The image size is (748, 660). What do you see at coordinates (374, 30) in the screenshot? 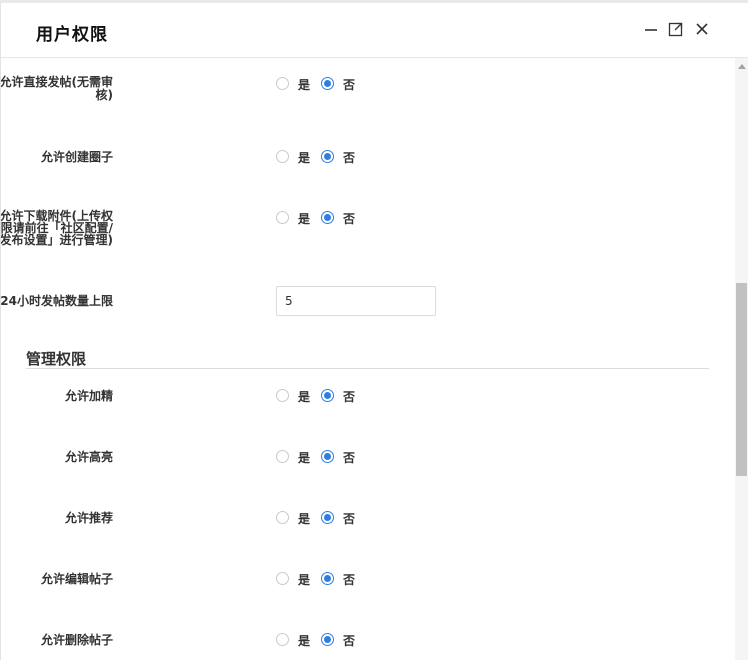
I see `dialog-titlebar: 用户权限` at bounding box center [374, 30].